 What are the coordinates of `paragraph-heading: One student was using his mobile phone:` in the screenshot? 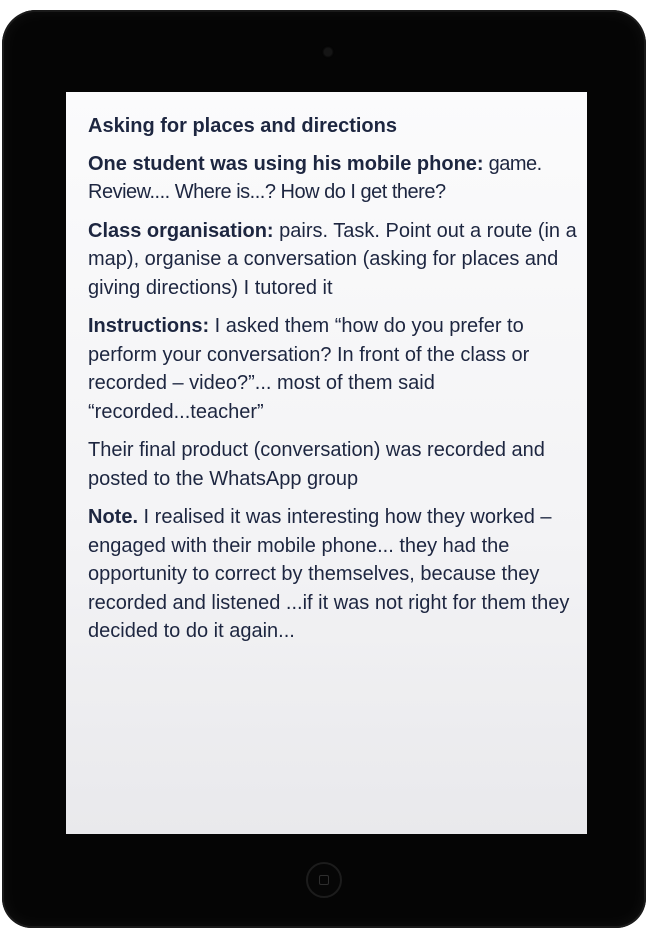 It's located at (286, 163).